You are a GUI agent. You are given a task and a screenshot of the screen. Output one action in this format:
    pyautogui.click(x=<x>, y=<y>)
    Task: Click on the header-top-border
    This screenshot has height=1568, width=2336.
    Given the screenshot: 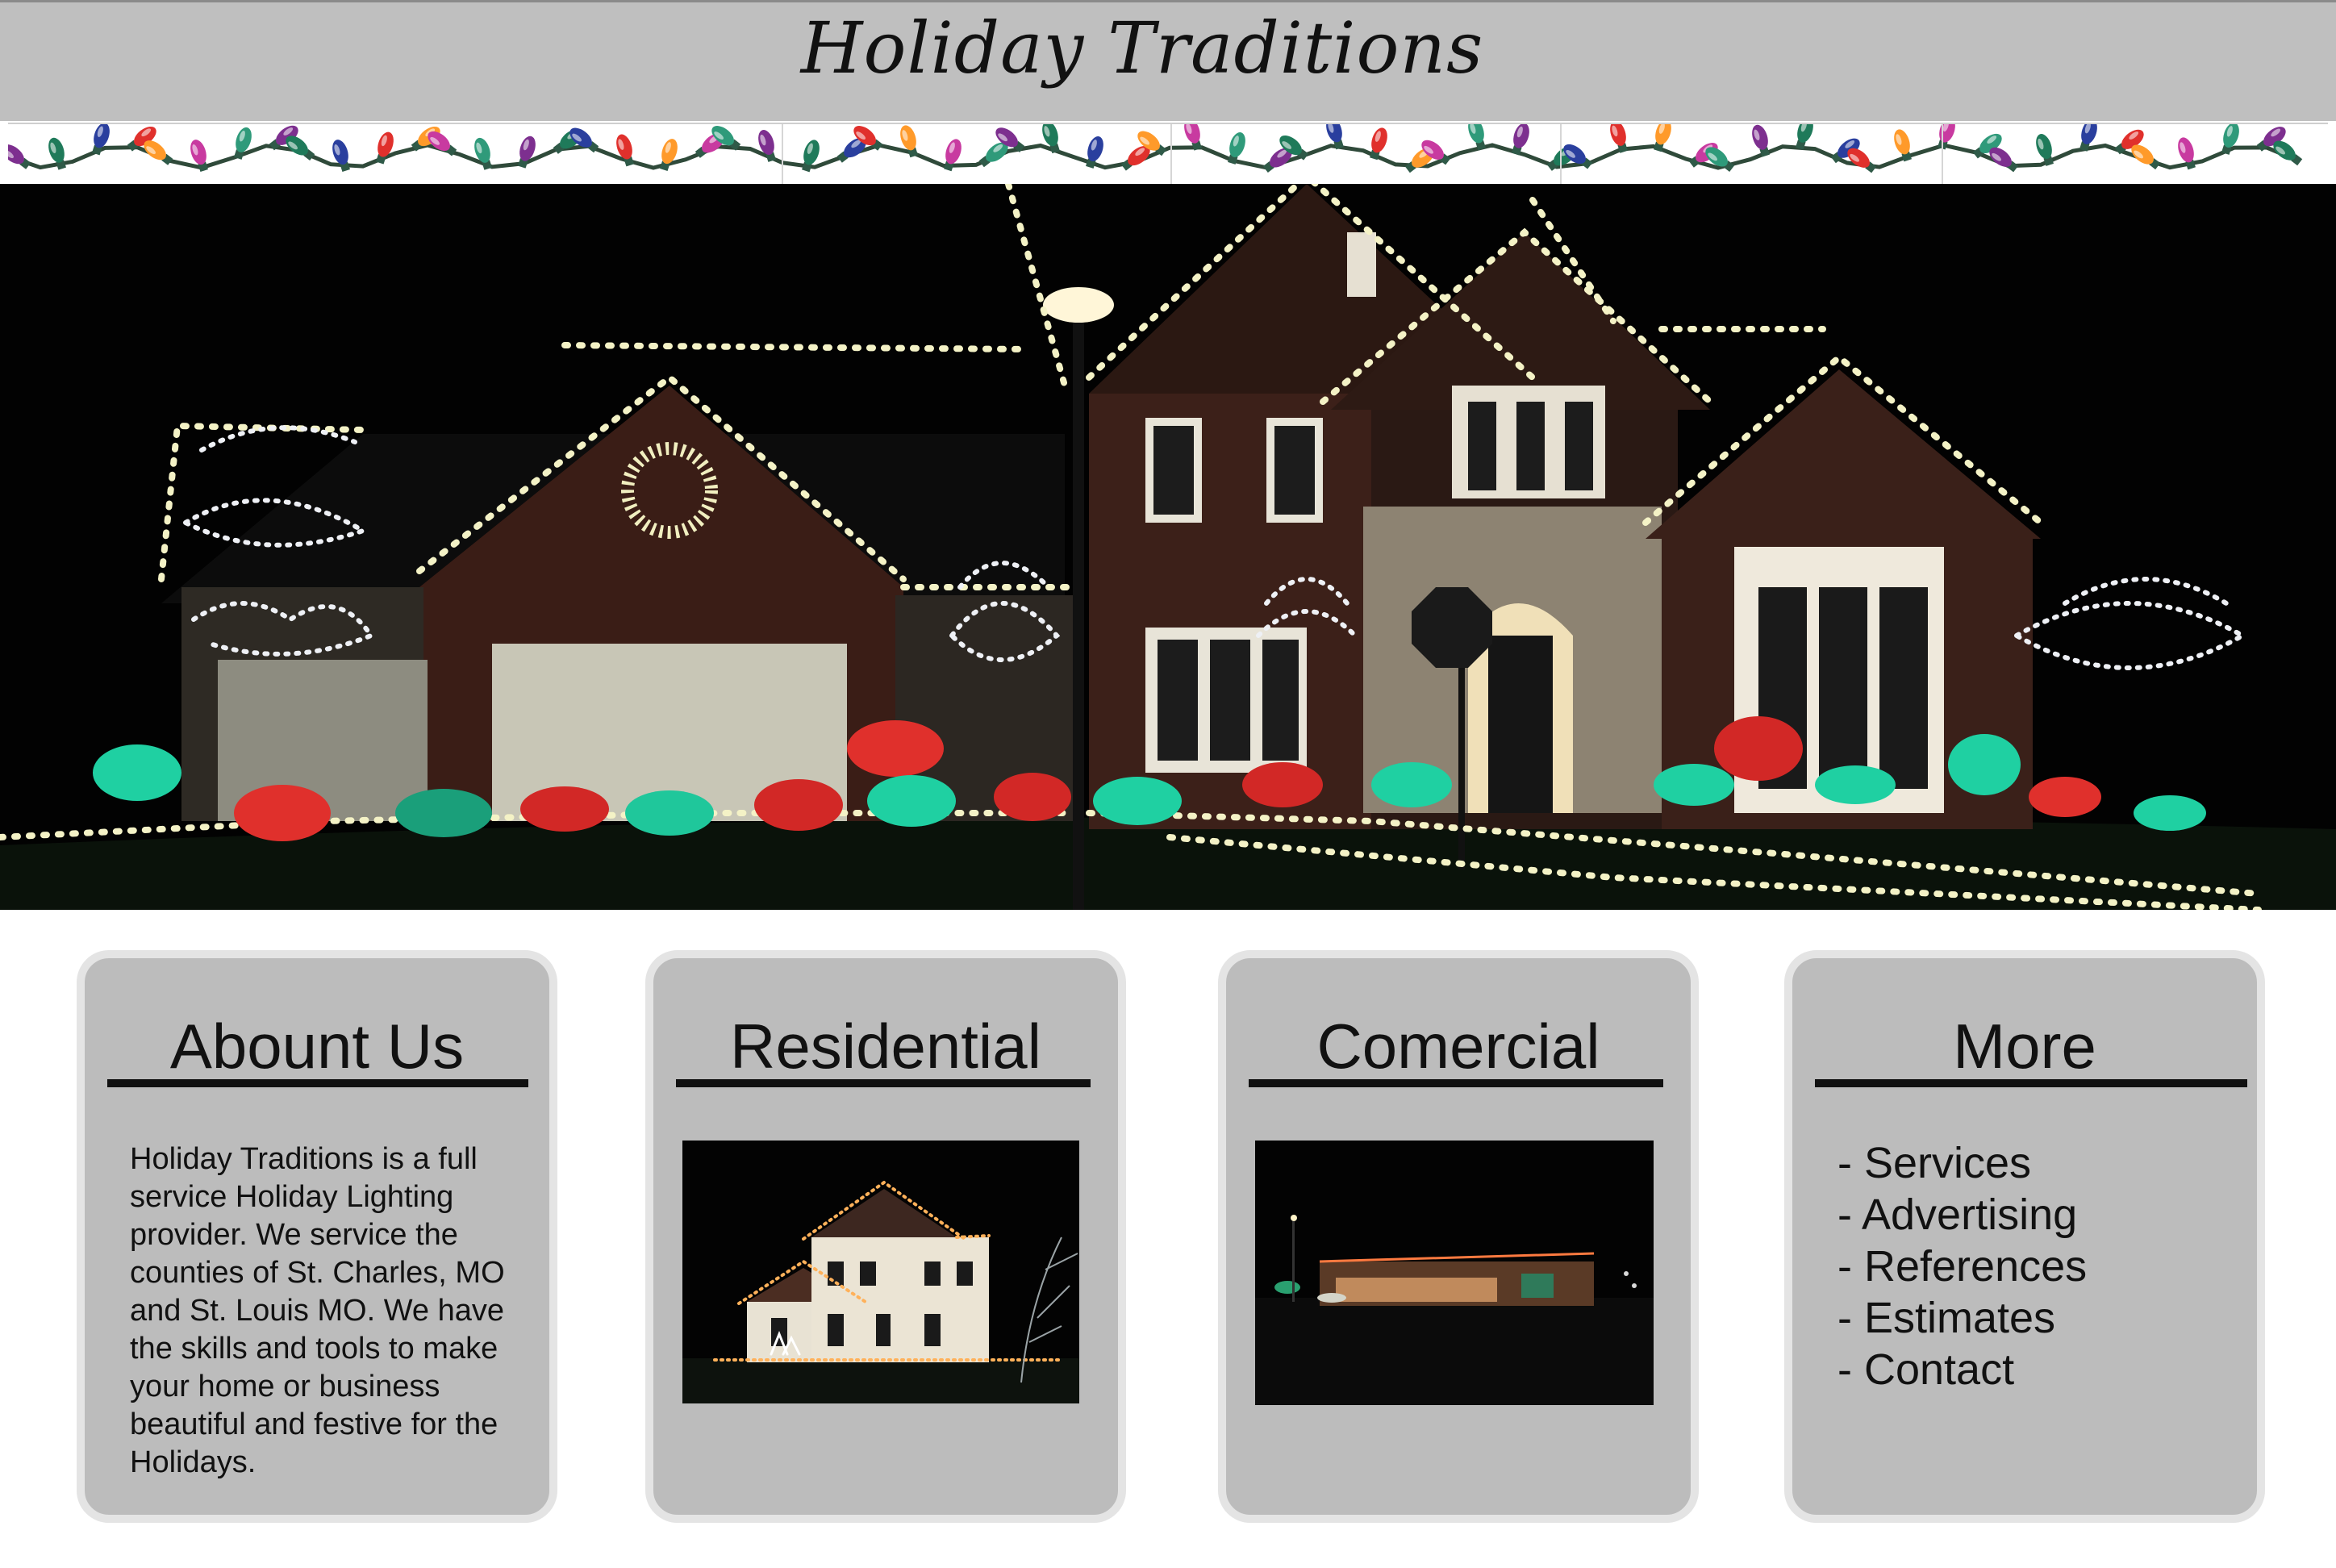 What is the action you would take?
    pyautogui.click(x=1168, y=1)
    